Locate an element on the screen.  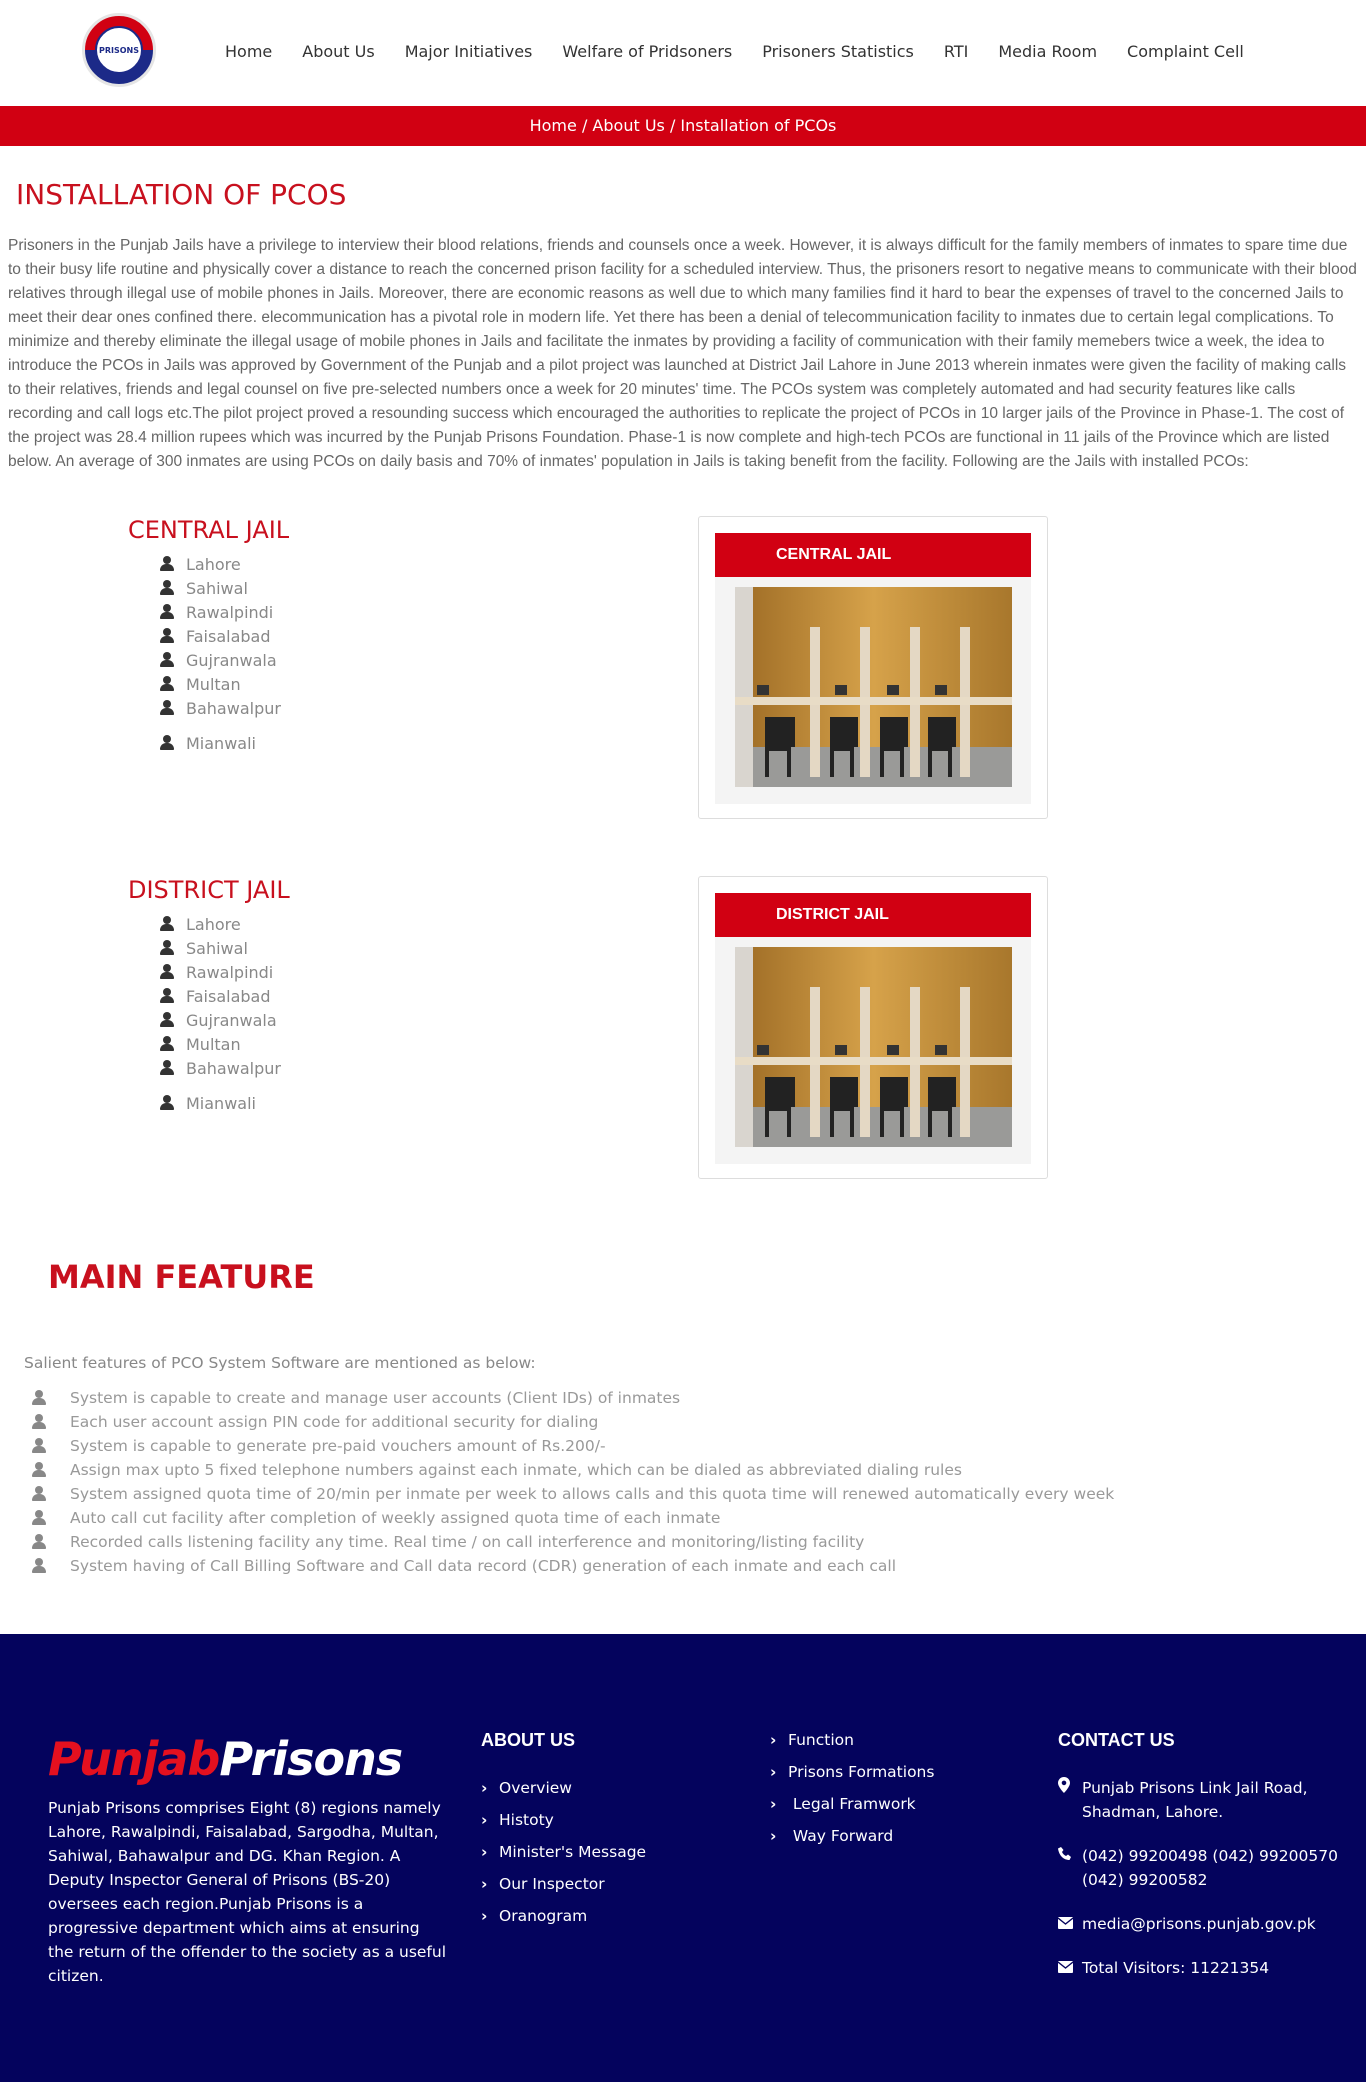
nav-prisoners-statistics: Prisoners Statistics is located at coordinates (838, 52).